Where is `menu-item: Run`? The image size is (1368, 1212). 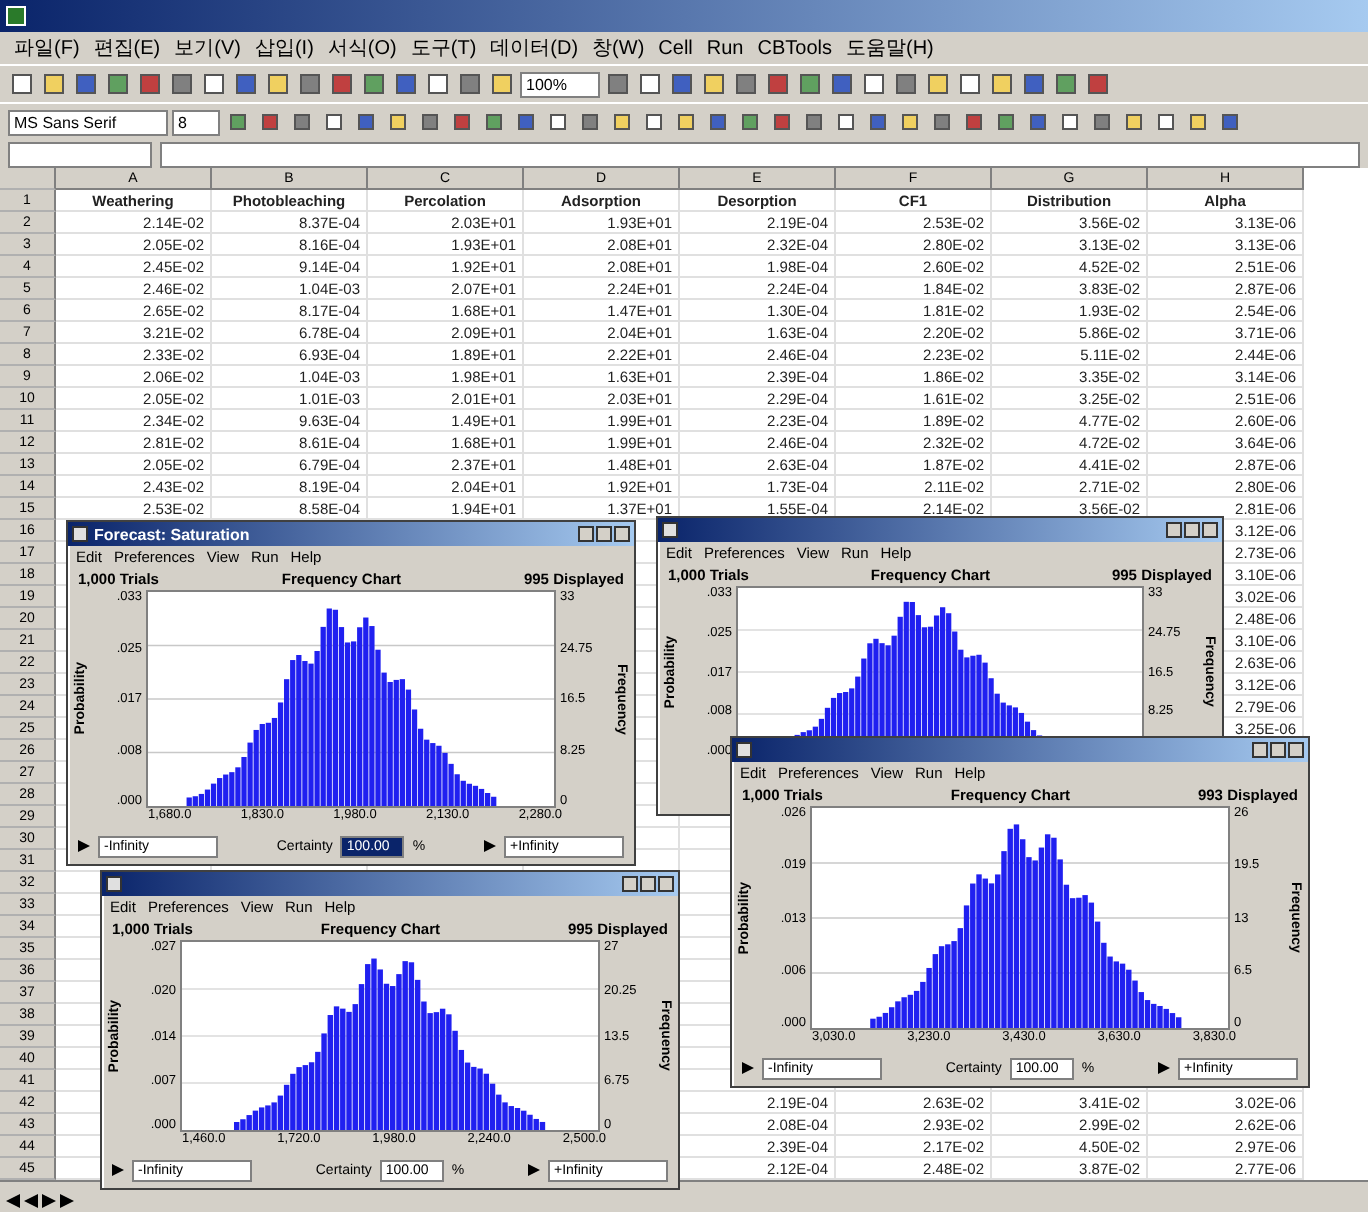 menu-item: Run is located at coordinates (725, 48).